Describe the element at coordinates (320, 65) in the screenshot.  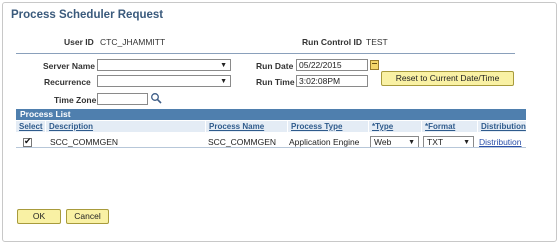
I see `run-date-value: 05/22/2015` at that location.